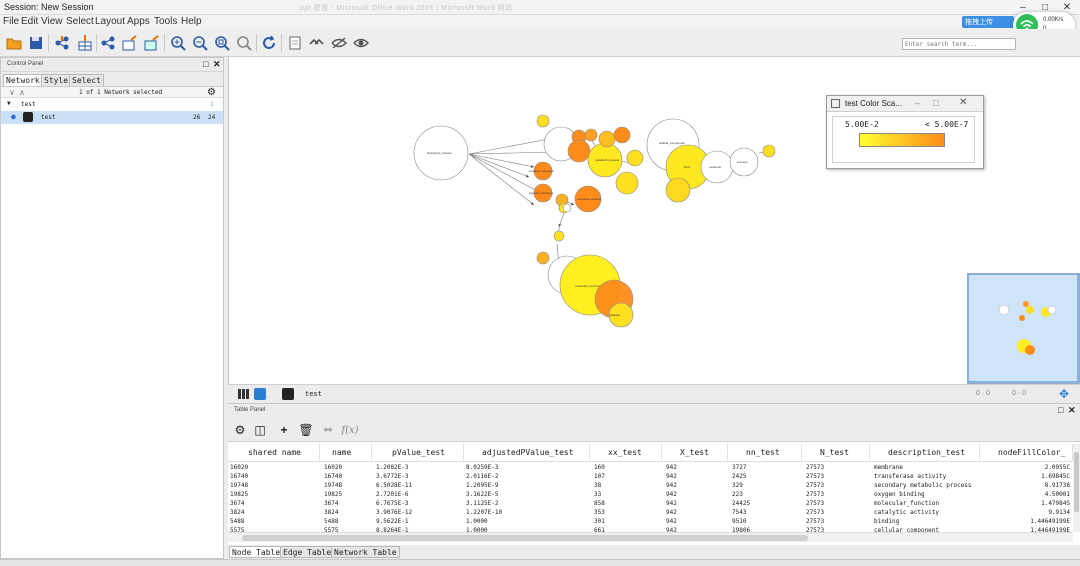 The width and height of the screenshot is (1080, 566). Describe the element at coordinates (1064, 394) in the screenshot. I see `navigate-icon: ✥` at that location.